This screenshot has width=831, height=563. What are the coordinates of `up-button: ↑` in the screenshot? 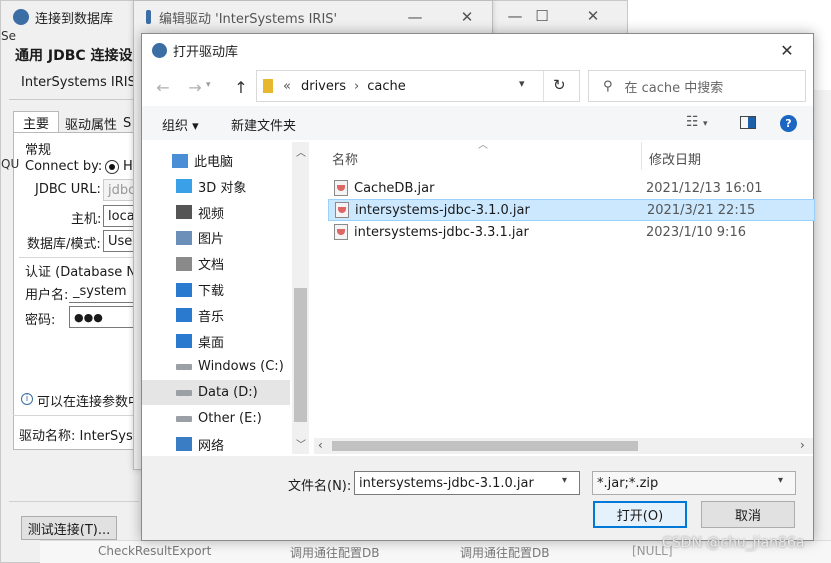 It's located at (241, 87).